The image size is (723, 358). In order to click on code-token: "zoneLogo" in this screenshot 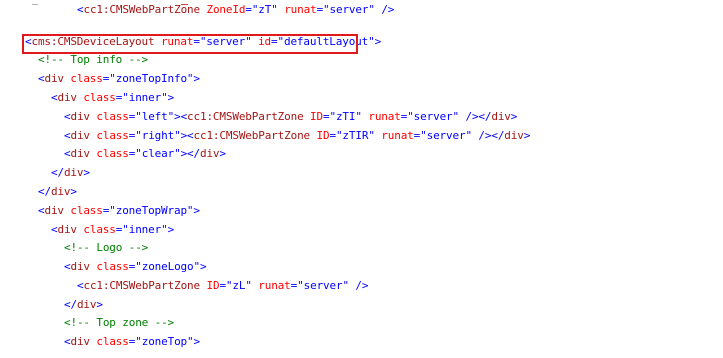, I will do `click(167, 266)`.